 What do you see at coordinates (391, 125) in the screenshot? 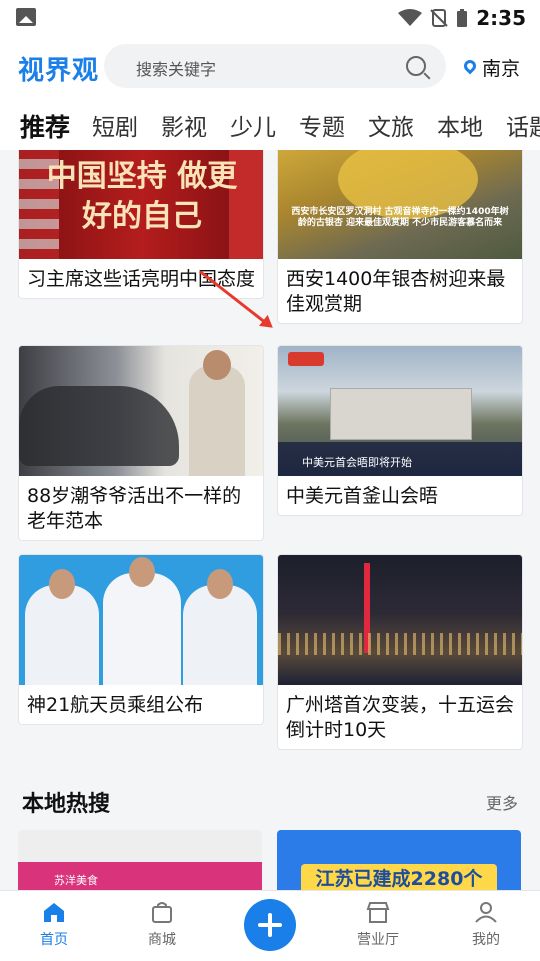
I see `tab-culture-travel: 文旅` at bounding box center [391, 125].